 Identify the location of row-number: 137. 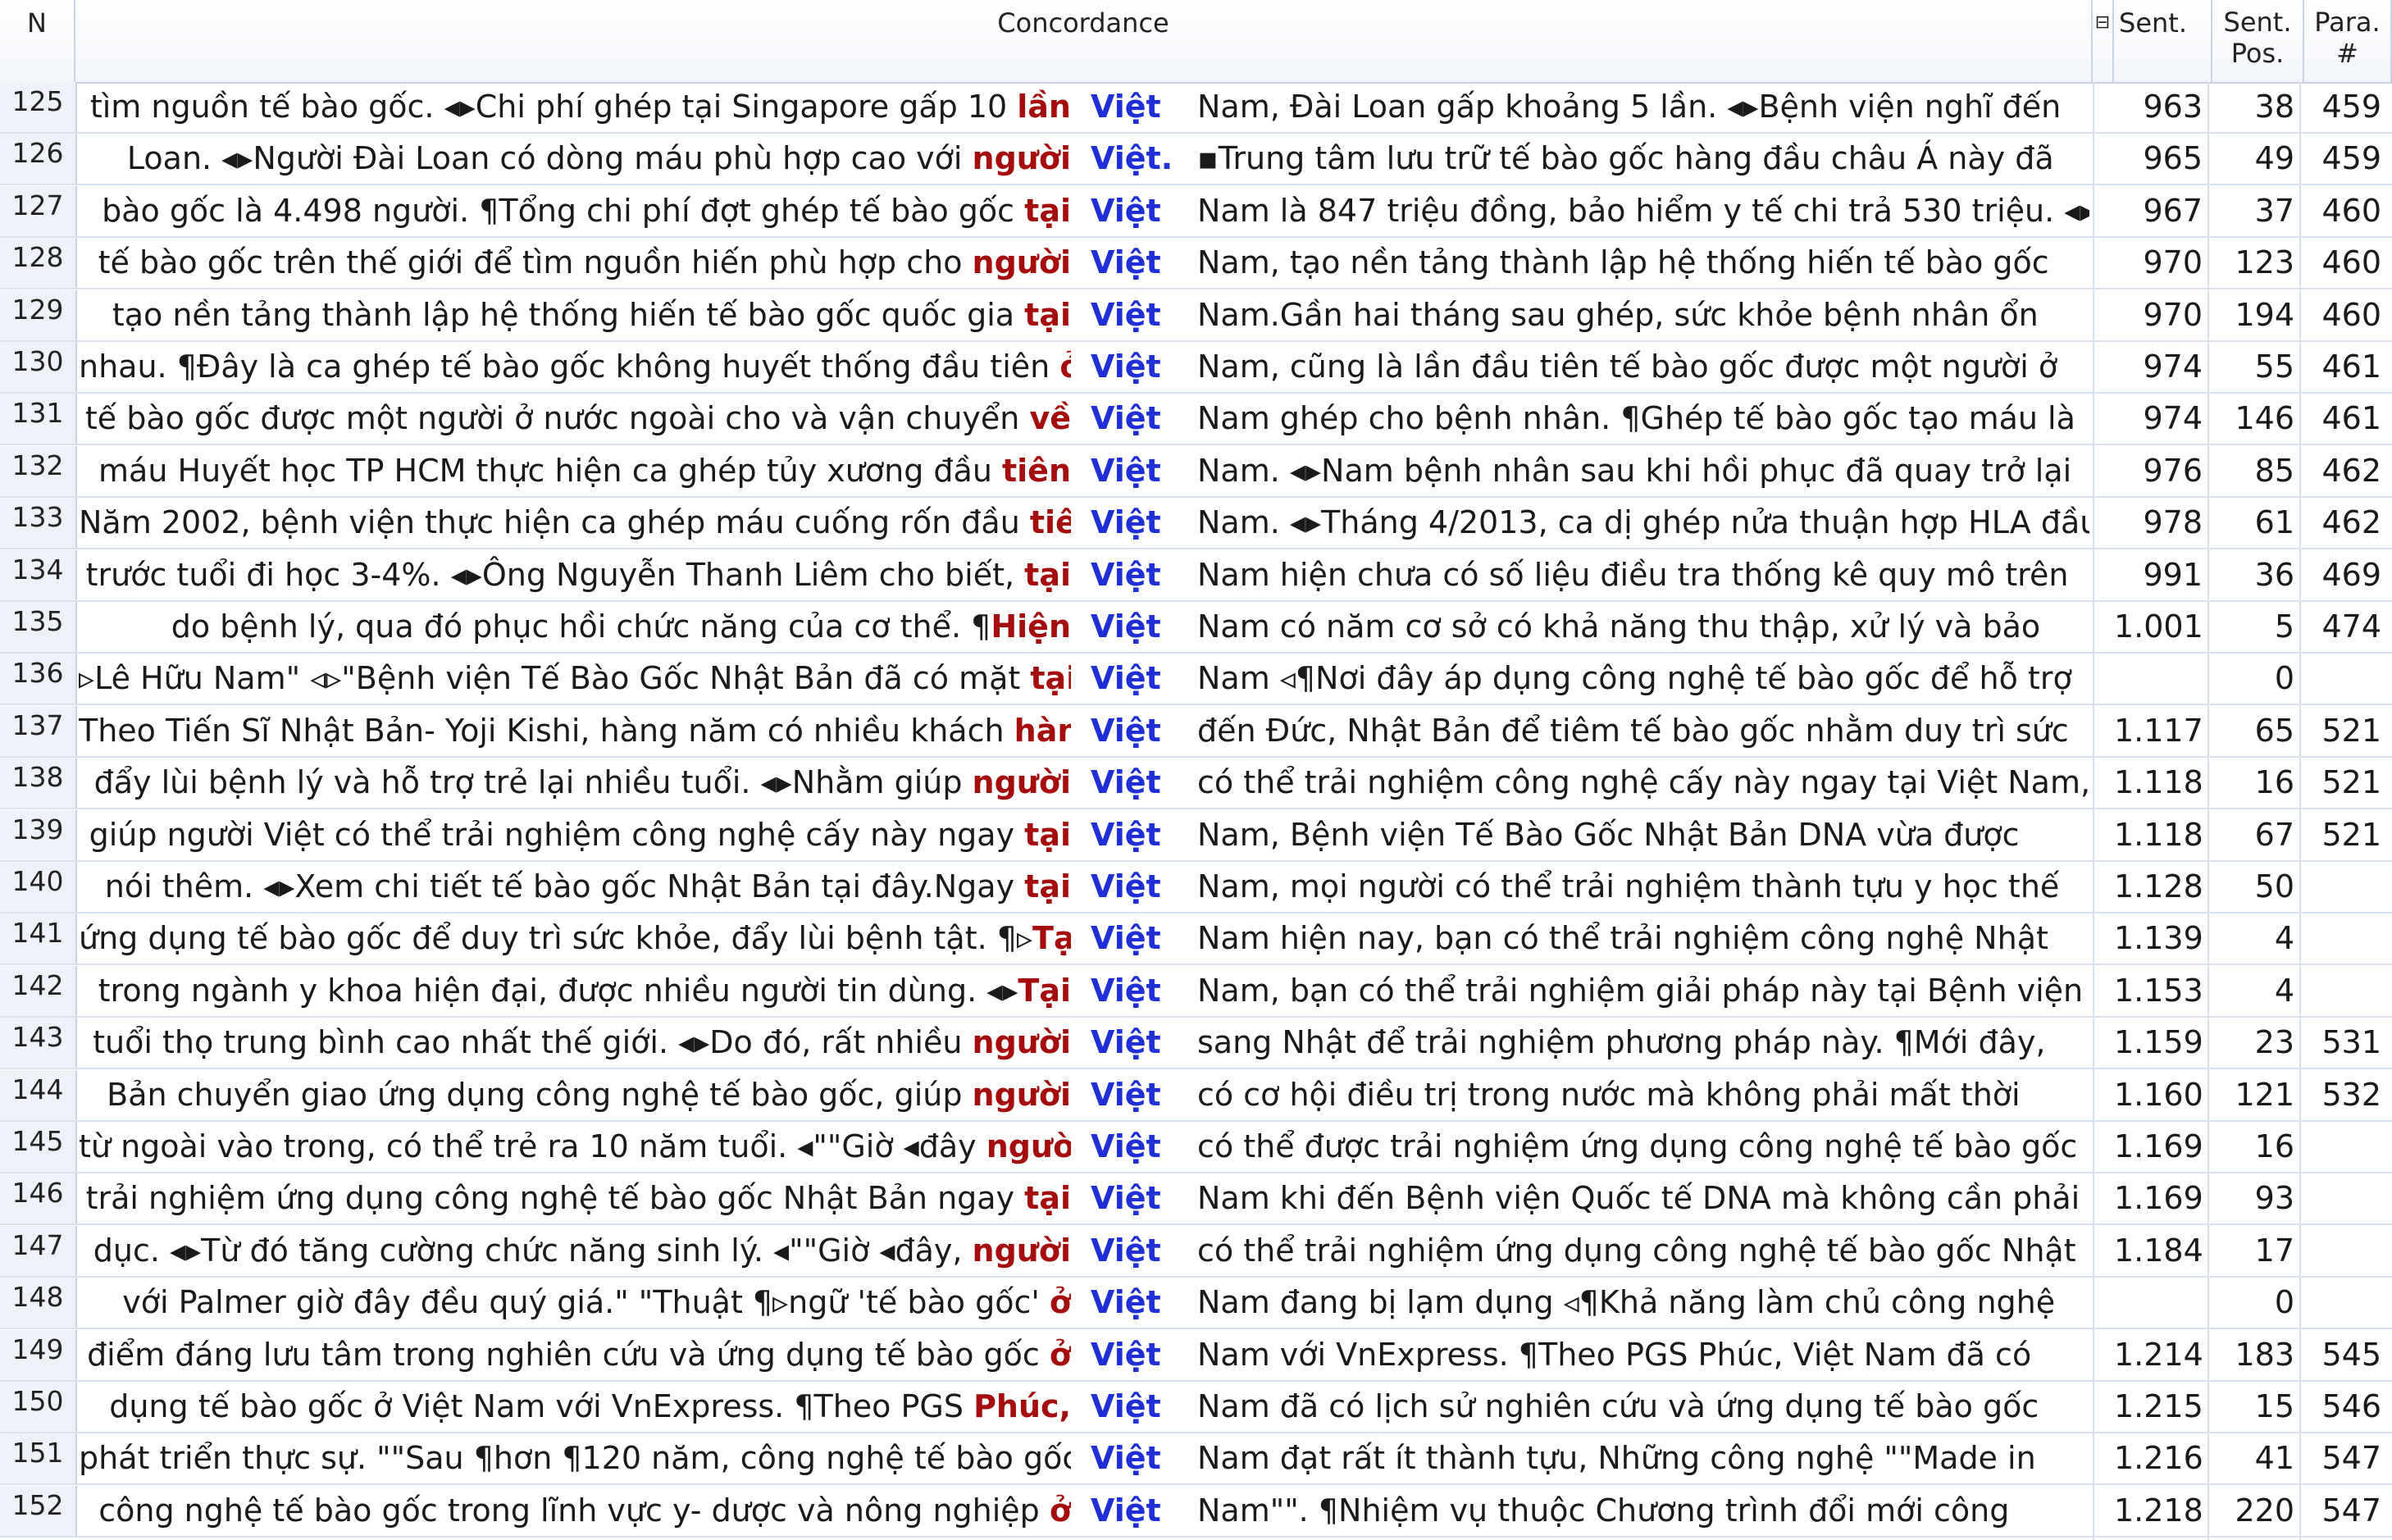
(38, 730).